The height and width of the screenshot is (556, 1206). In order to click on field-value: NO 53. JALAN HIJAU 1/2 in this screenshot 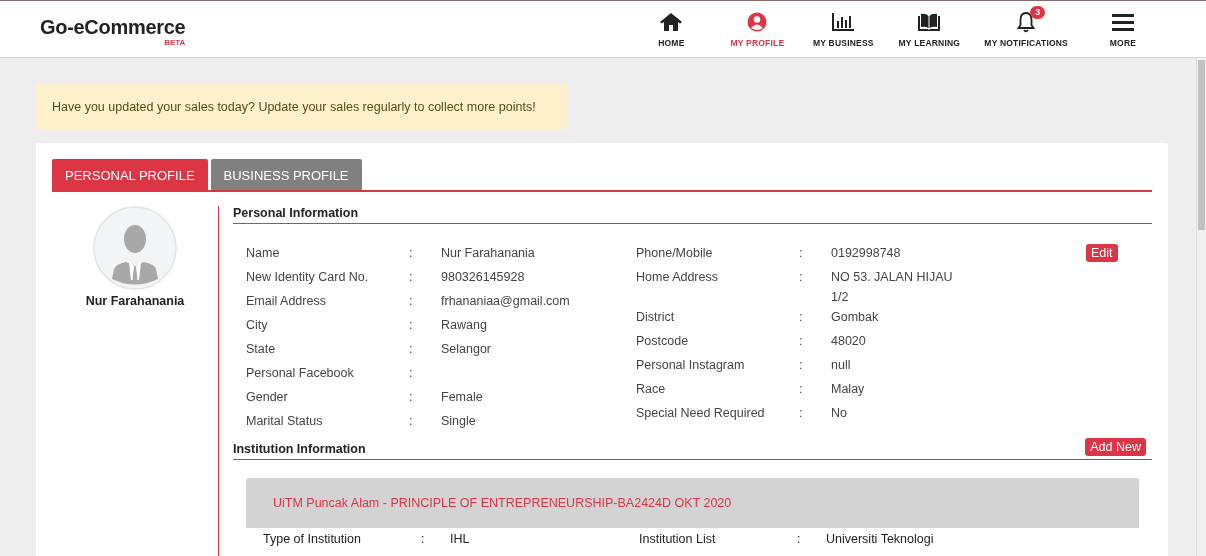, I will do `click(892, 287)`.